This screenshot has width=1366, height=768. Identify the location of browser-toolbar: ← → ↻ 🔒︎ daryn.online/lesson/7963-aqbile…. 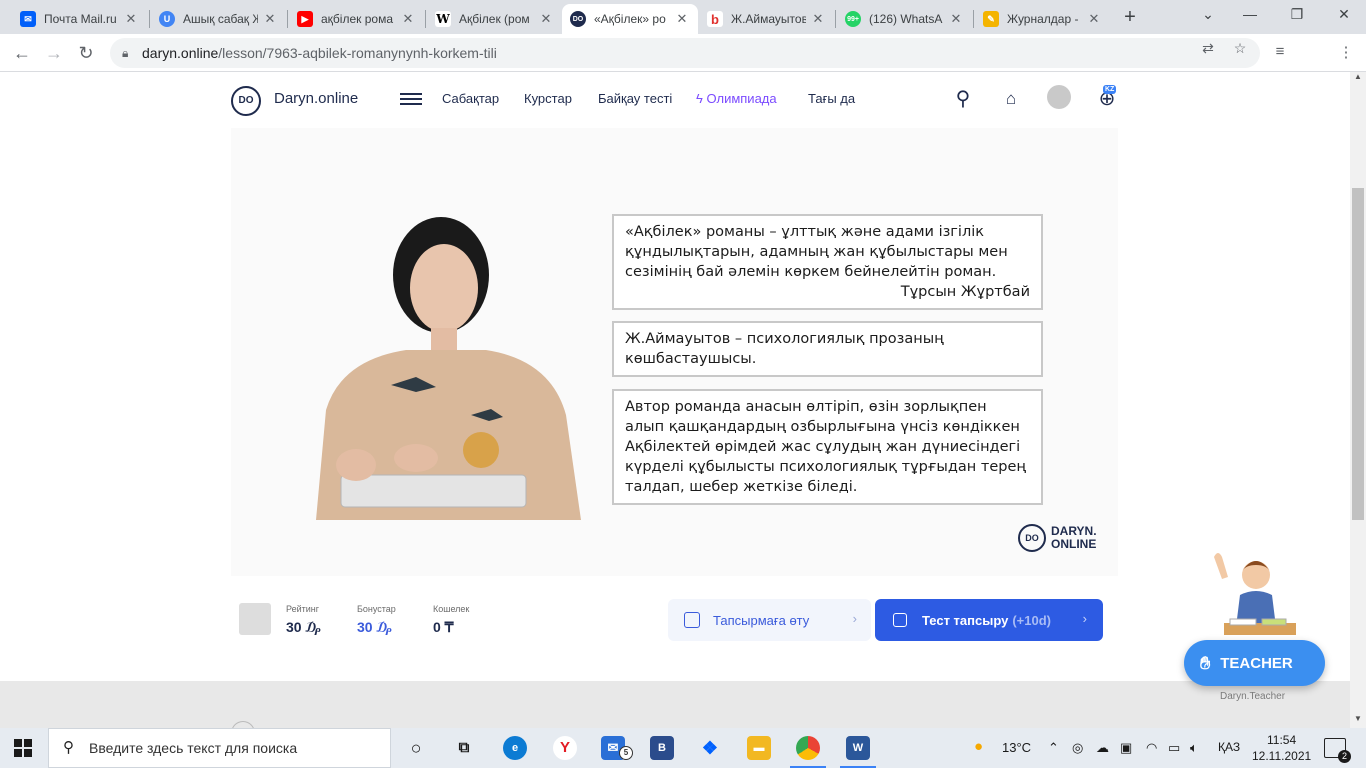
(683, 65).